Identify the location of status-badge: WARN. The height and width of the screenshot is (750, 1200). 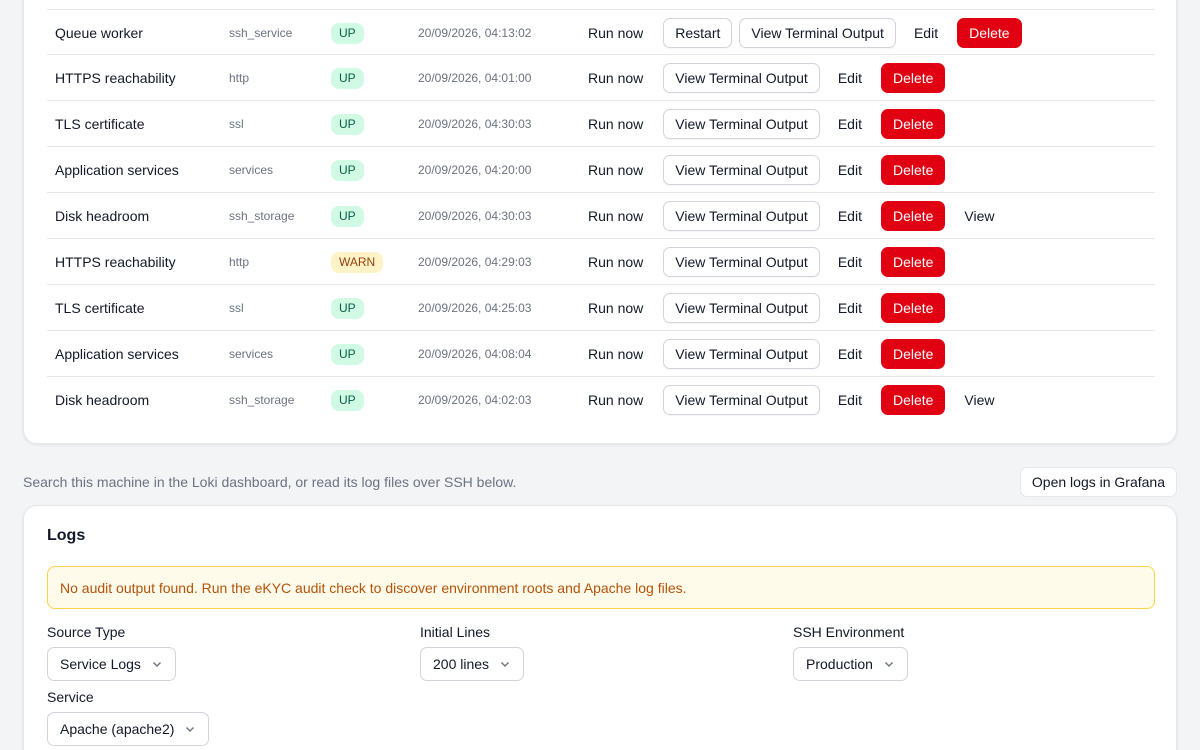
(357, 262).